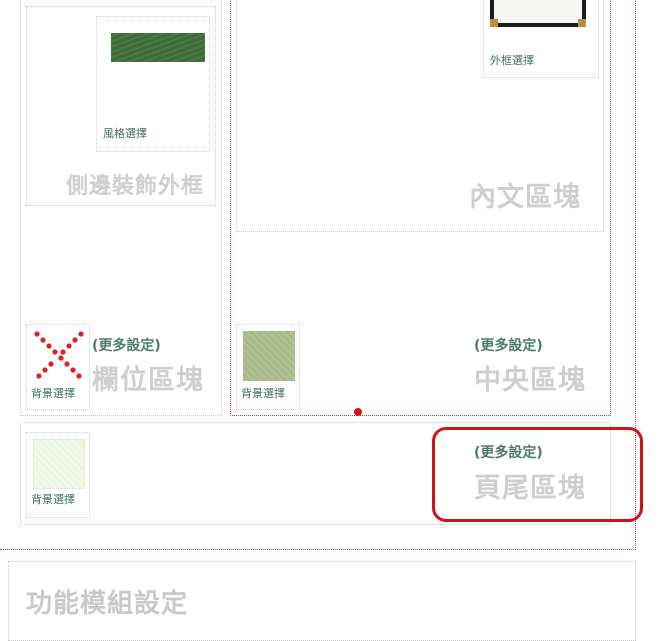 This screenshot has width=670, height=641. I want to click on center-more-settings-link: (更多設定), so click(508, 345).